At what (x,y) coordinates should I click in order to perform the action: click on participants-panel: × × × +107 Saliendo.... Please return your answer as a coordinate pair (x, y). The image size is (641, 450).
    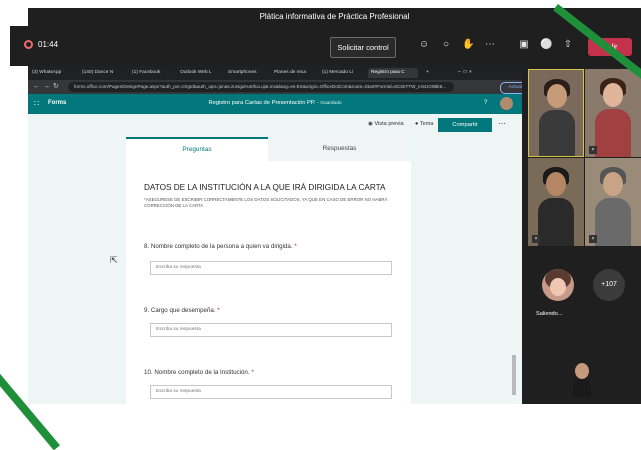
    Looking at the image, I should click on (581, 235).